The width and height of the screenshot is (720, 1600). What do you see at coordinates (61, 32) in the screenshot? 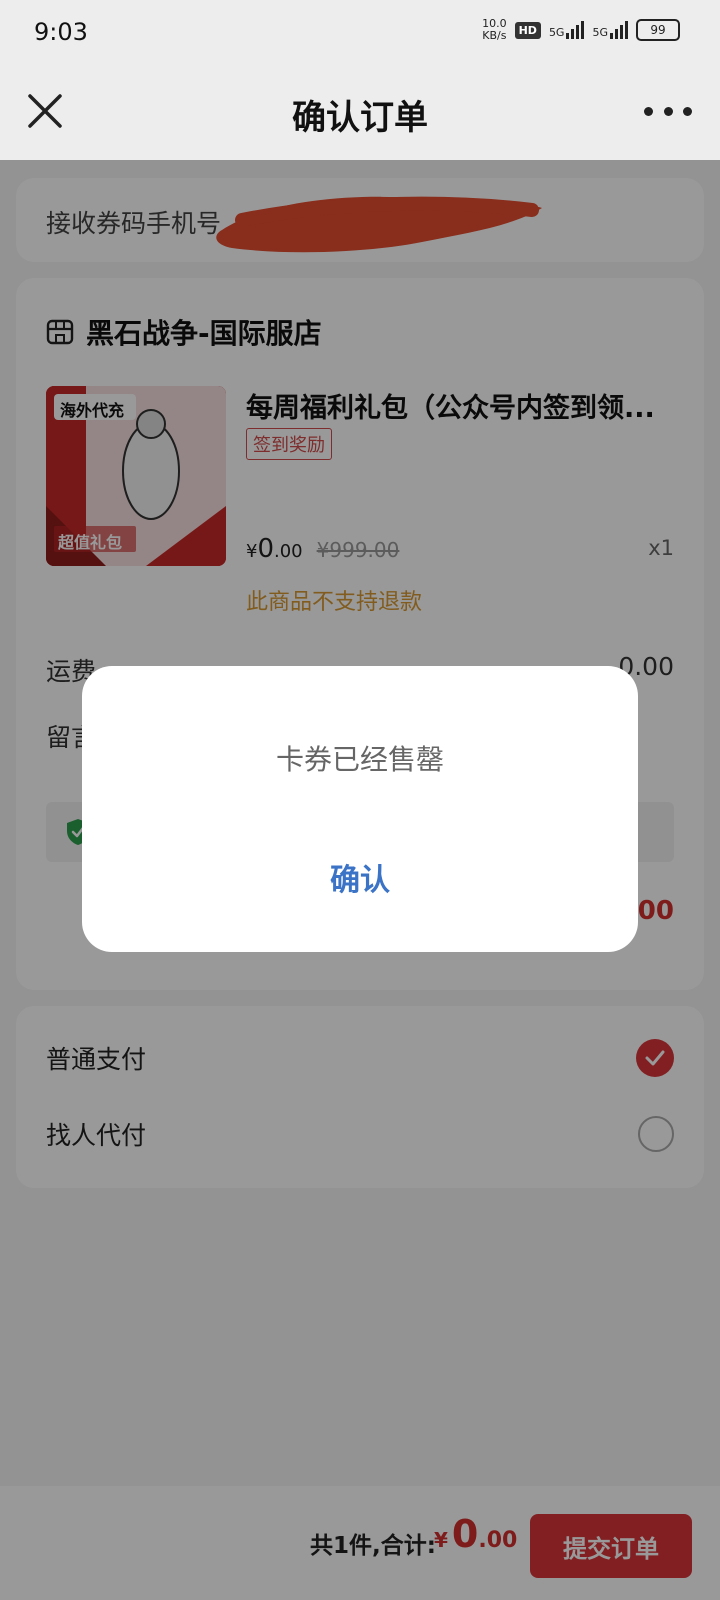
I see `status-time: 9:03` at bounding box center [61, 32].